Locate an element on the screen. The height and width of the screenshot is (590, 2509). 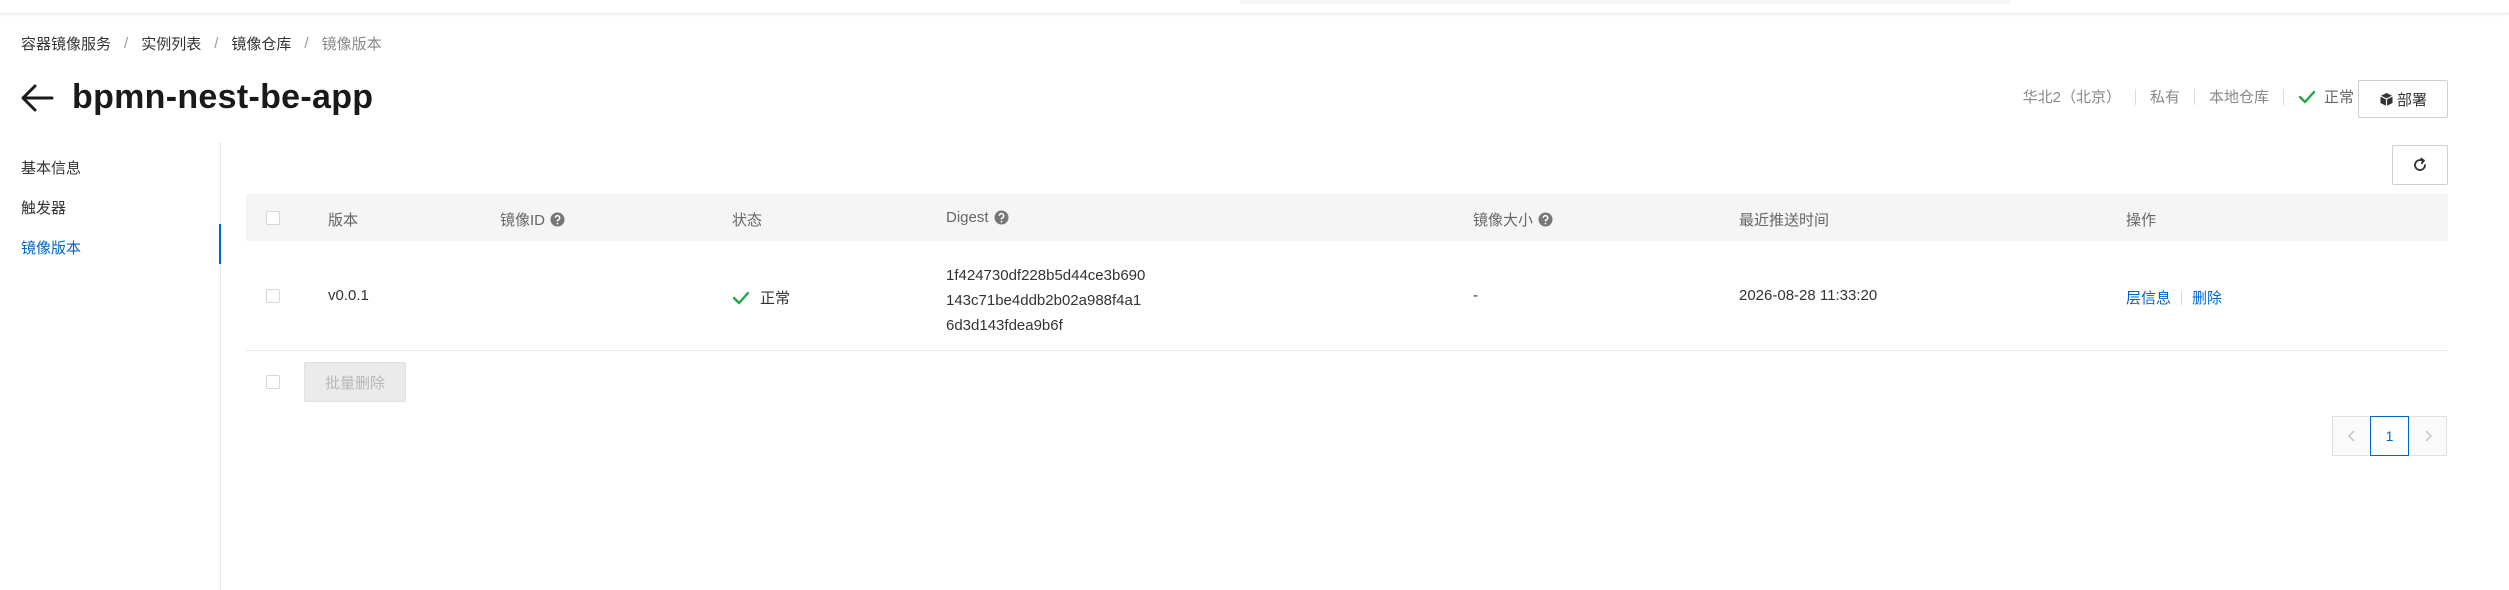
column-header-digest-label: Digest is located at coordinates (967, 217).